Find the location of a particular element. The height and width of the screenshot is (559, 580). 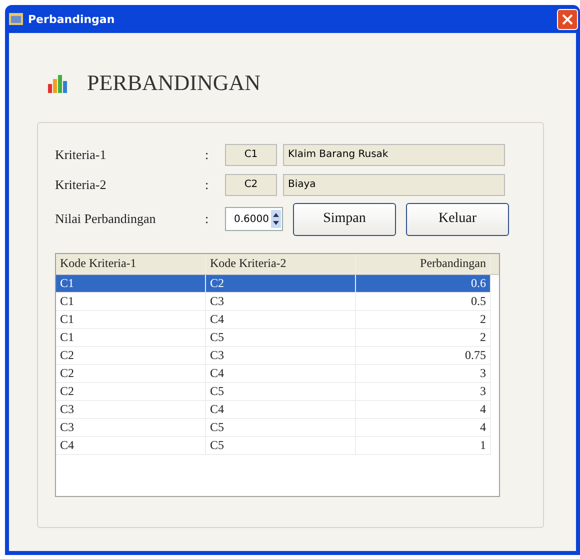

bar-chart-icon is located at coordinates (58, 83).